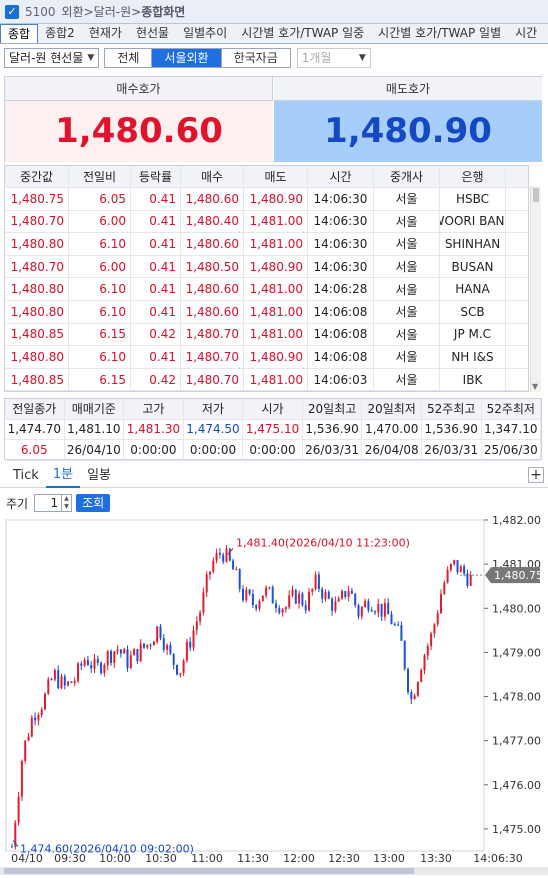 Image resolution: width=548 pixels, height=878 pixels. Describe the element at coordinates (67, 503) in the screenshot. I see `period-spinner: ▲ ▼` at that location.